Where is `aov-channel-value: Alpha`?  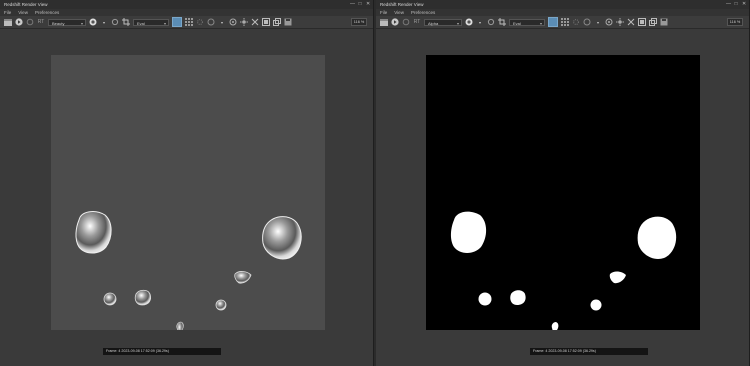 aov-channel-value: Alpha is located at coordinates (433, 23).